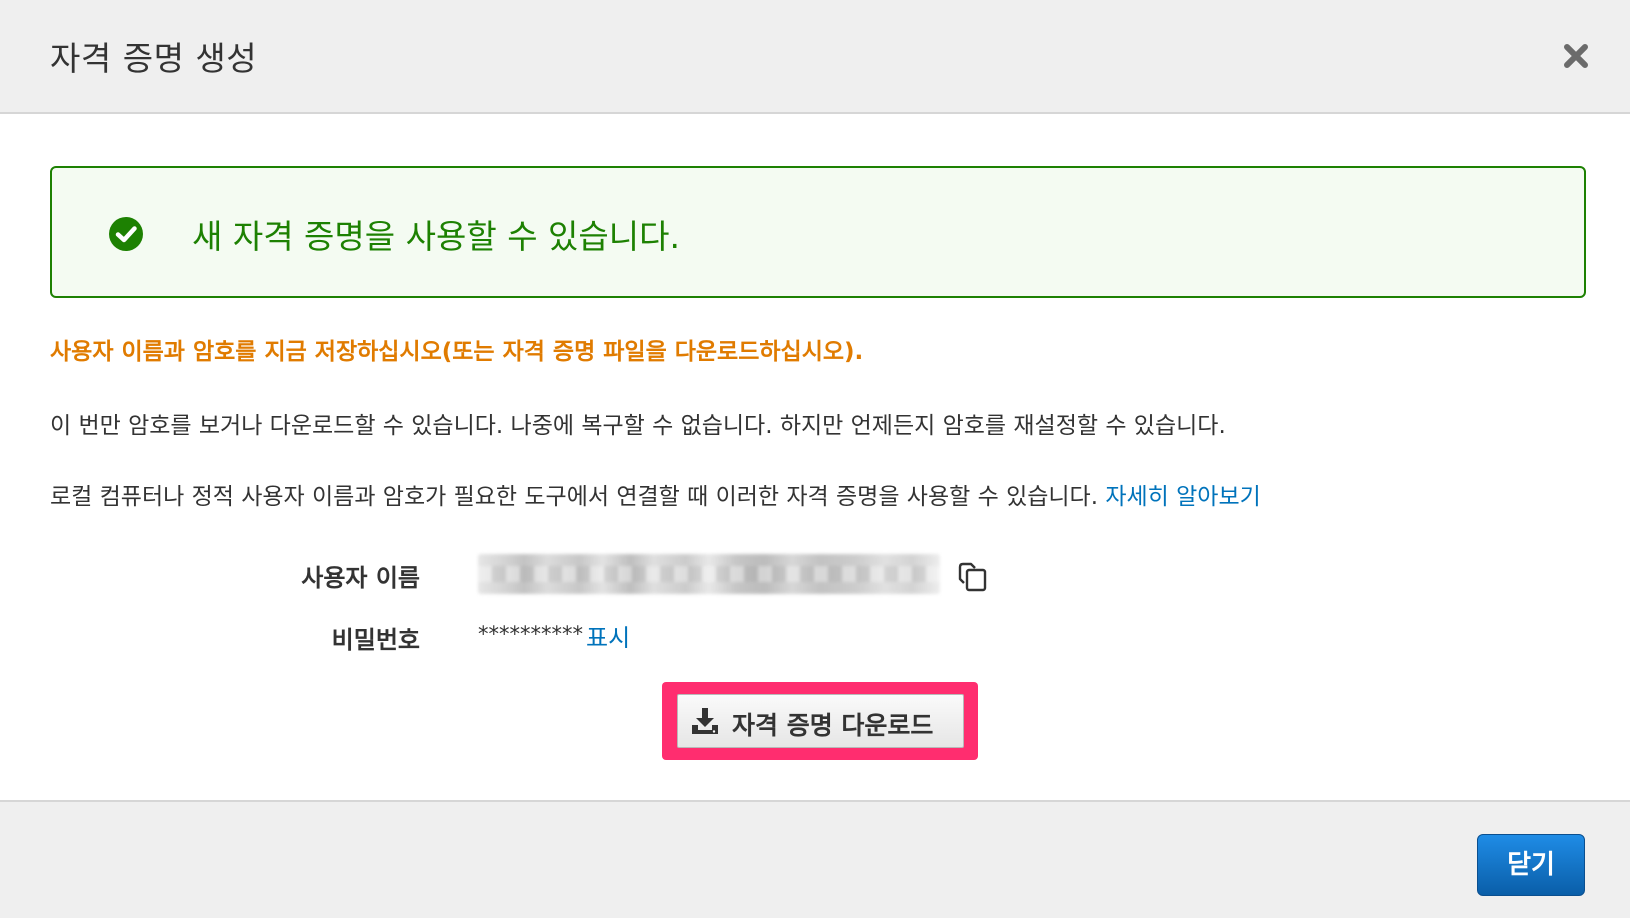  I want to click on download-button-label: 자격 증명 다운로드, so click(833, 725).